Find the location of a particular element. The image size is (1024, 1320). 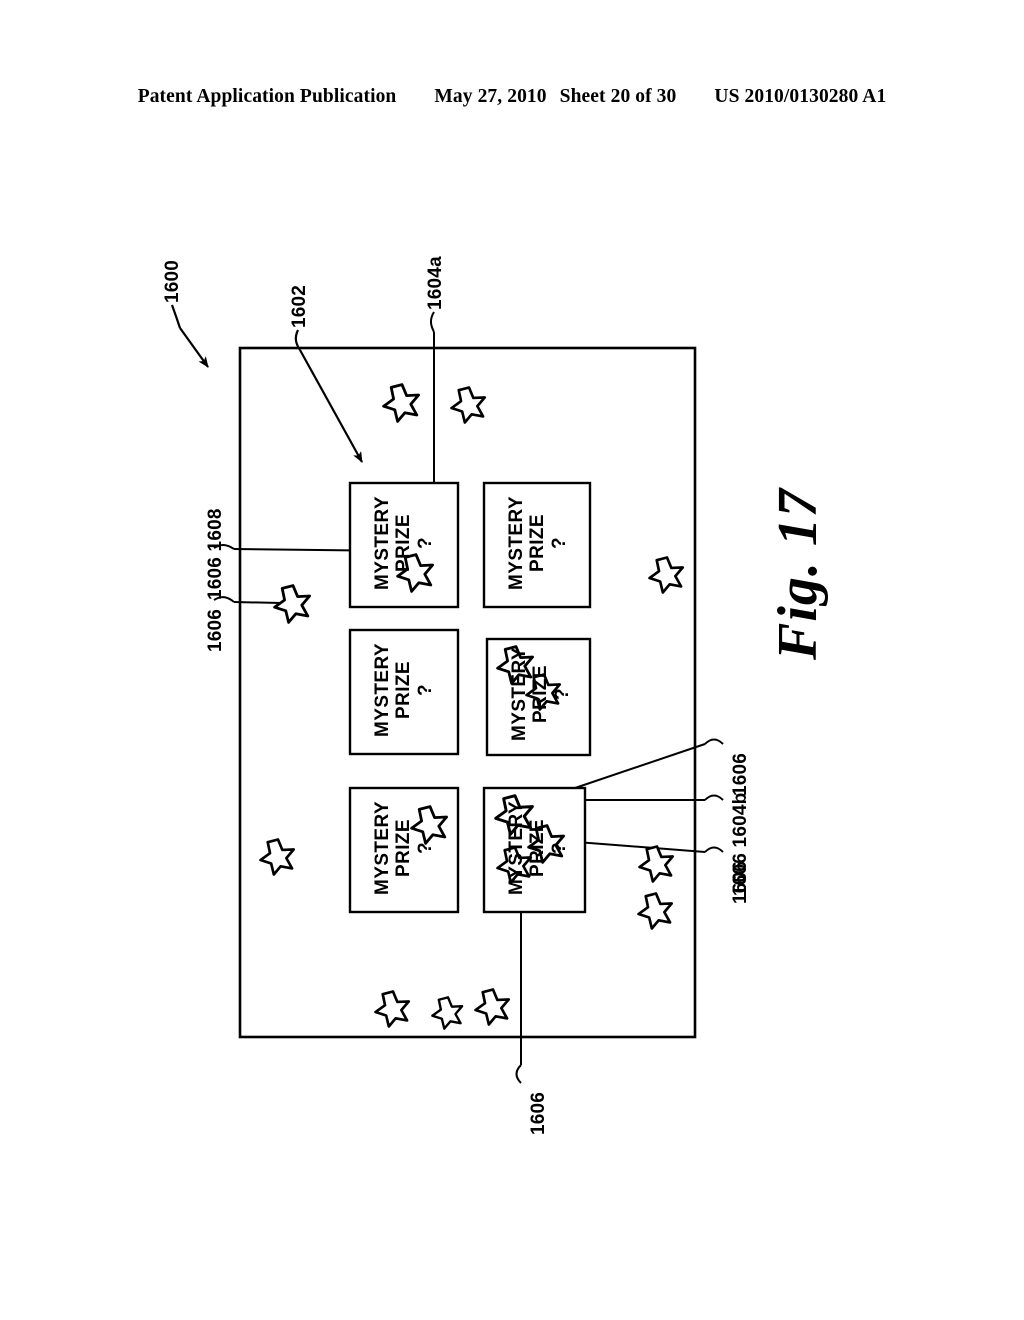

prize-tile-5-line2: PRIZE is located at coordinates (404, 848).